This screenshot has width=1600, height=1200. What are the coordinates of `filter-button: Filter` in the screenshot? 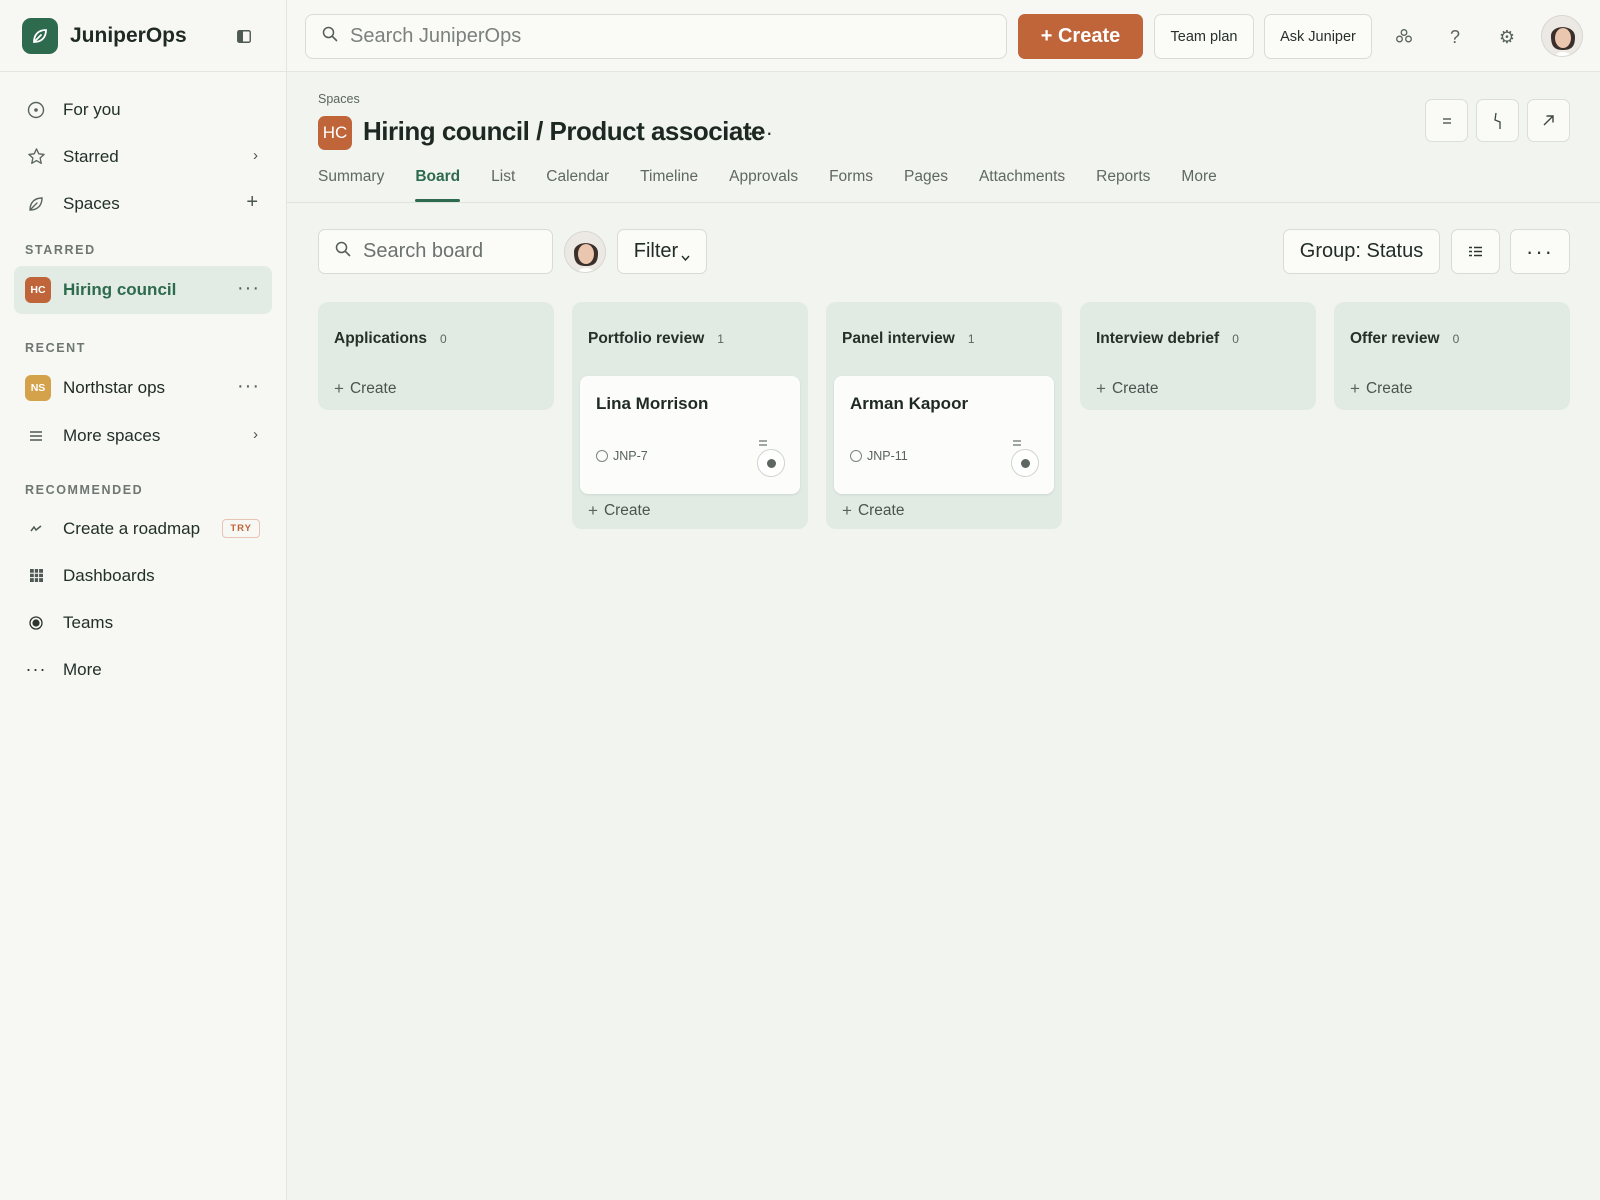 It's located at (662, 251).